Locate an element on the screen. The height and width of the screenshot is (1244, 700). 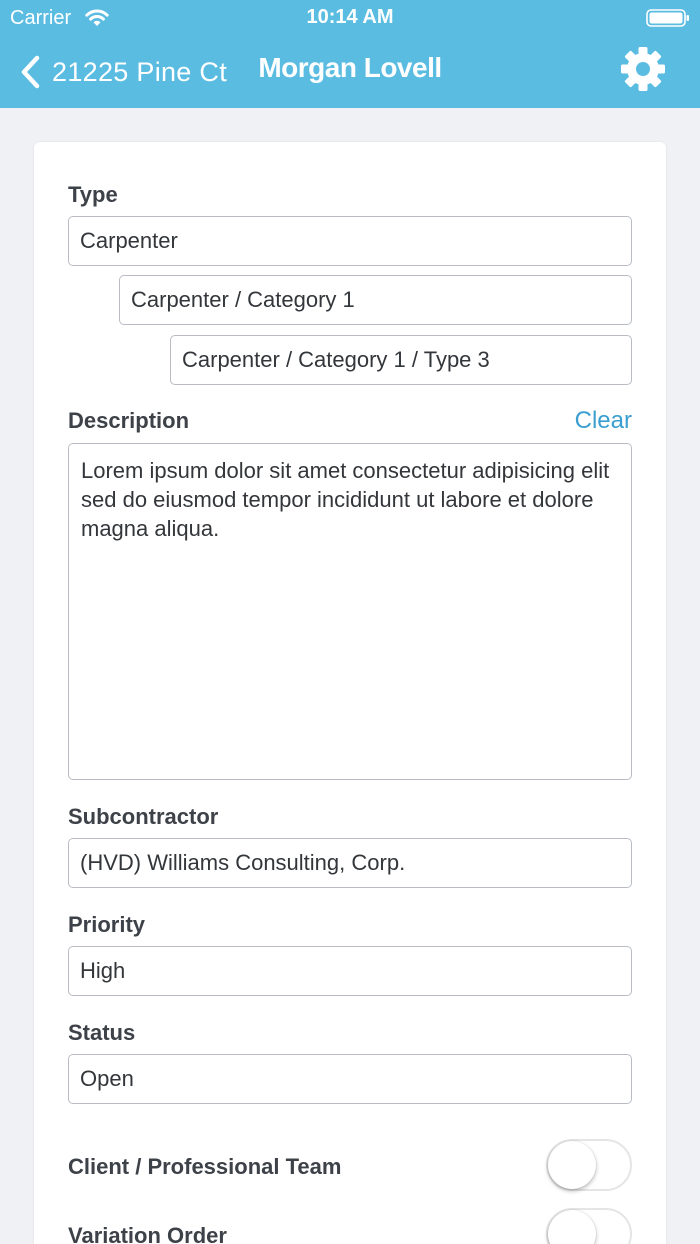
status-bar: Carrier 10:14 AM is located at coordinates (350, 18).